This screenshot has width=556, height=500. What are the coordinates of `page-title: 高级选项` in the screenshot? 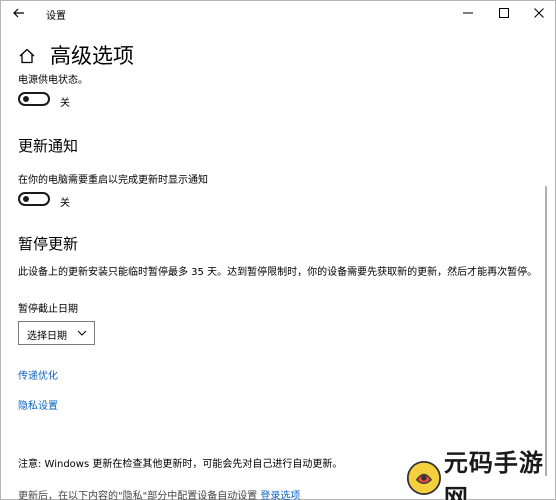 It's located at (92, 56).